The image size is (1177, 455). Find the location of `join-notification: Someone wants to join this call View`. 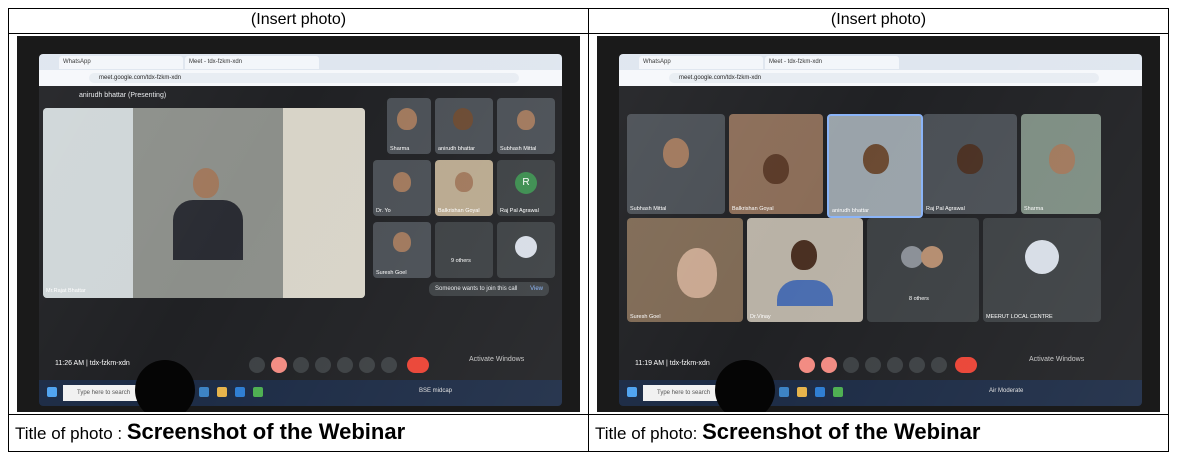

join-notification: Someone wants to join this call View is located at coordinates (489, 289).